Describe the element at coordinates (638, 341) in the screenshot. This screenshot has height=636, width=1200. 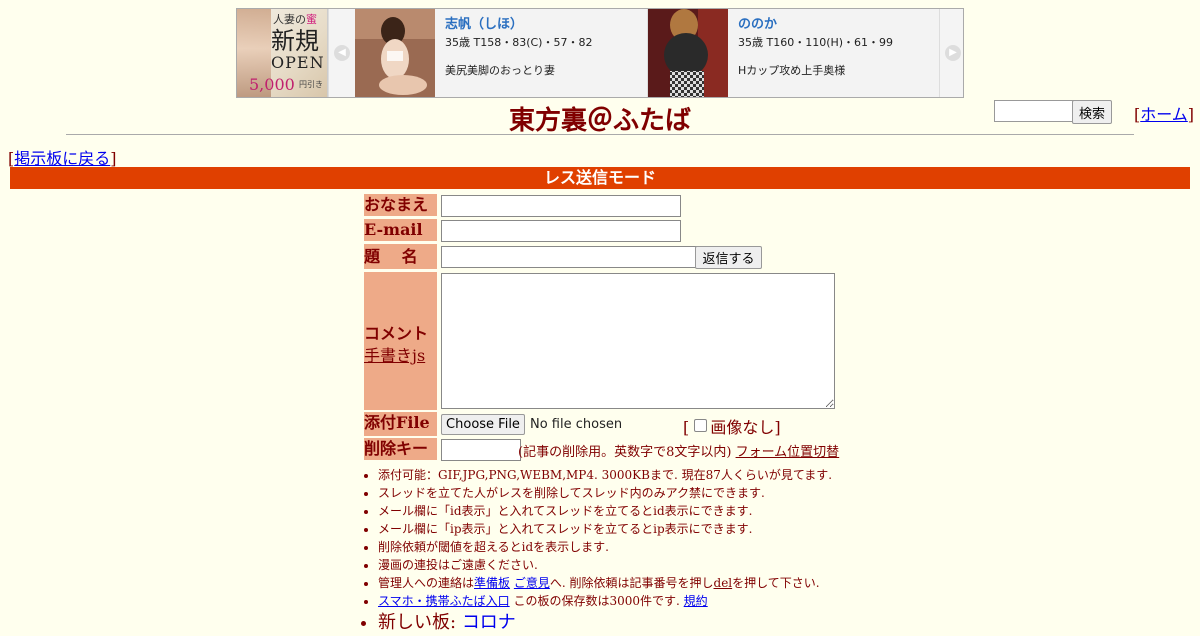
I see `comment-textarea` at that location.